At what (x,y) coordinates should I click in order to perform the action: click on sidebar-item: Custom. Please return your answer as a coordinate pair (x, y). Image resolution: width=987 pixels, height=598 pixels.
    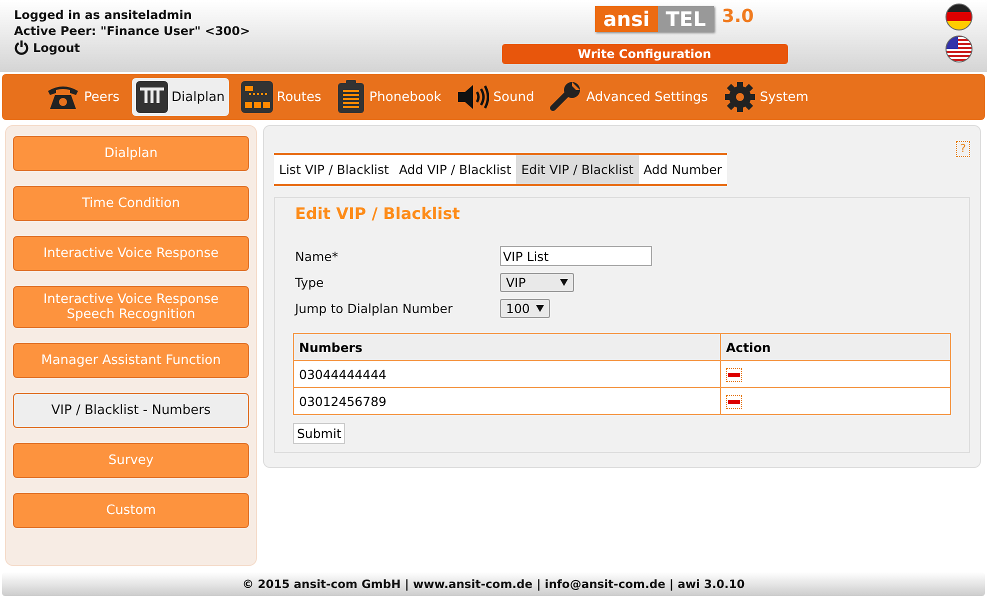
    Looking at the image, I should click on (131, 510).